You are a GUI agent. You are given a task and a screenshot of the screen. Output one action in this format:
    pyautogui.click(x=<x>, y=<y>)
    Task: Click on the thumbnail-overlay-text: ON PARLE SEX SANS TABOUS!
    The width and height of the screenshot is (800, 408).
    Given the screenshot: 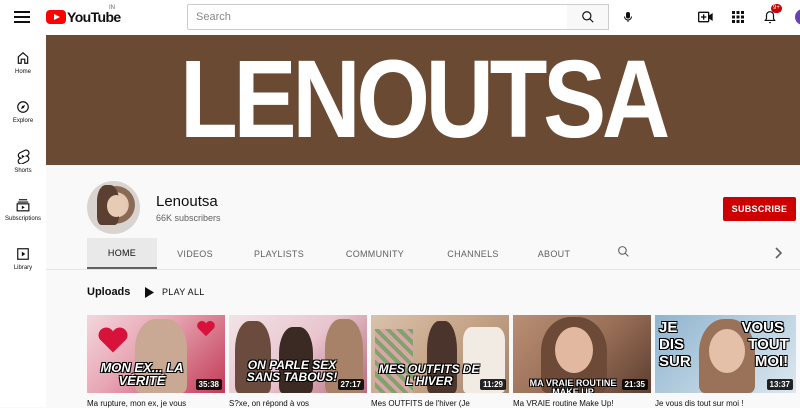 What is the action you would take?
    pyautogui.click(x=292, y=371)
    